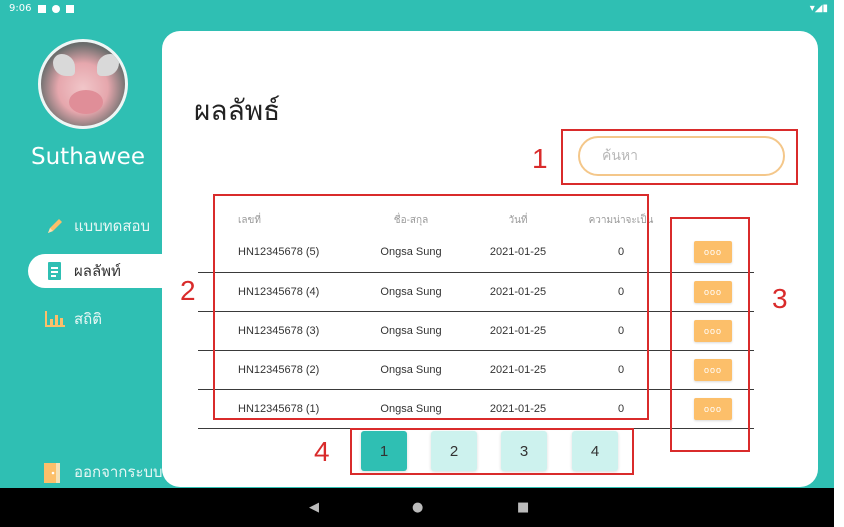  Describe the element at coordinates (417, 10) in the screenshot. I see `status-bar: 9:06 ▾◢▮` at that location.